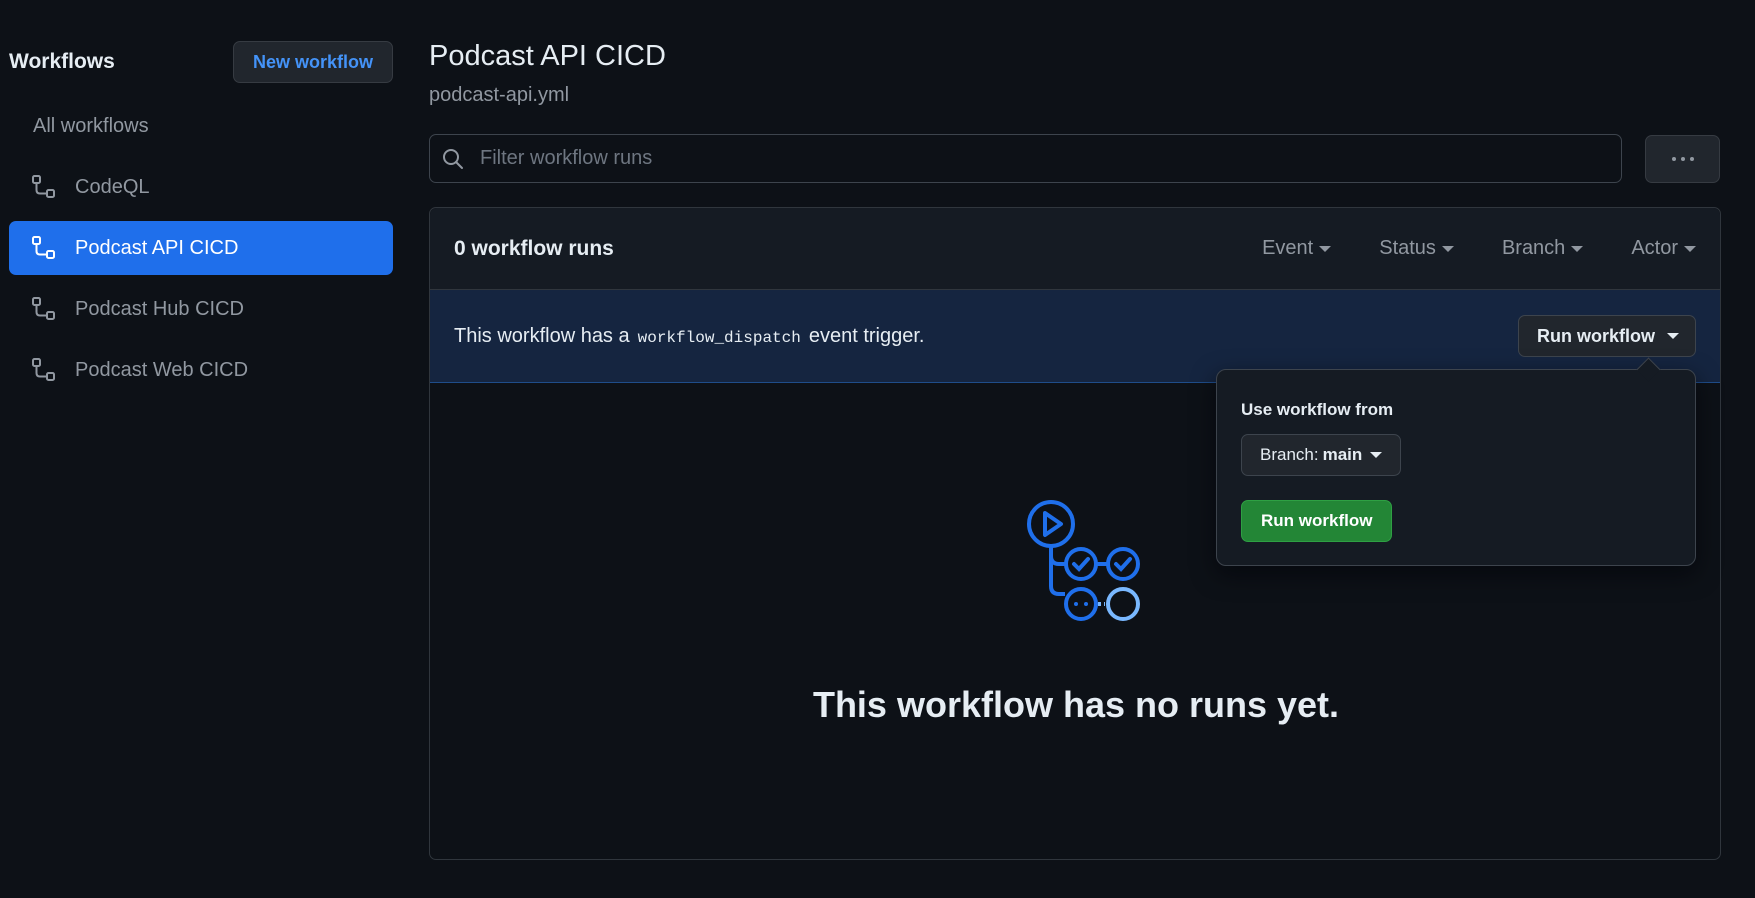  I want to click on page-title: Podcast API CICD, so click(547, 56).